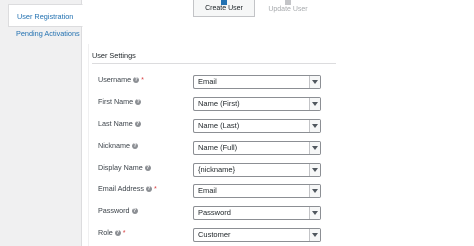 The height and width of the screenshot is (246, 474). What do you see at coordinates (114, 55) in the screenshot?
I see `panel-title: User Settings` at bounding box center [114, 55].